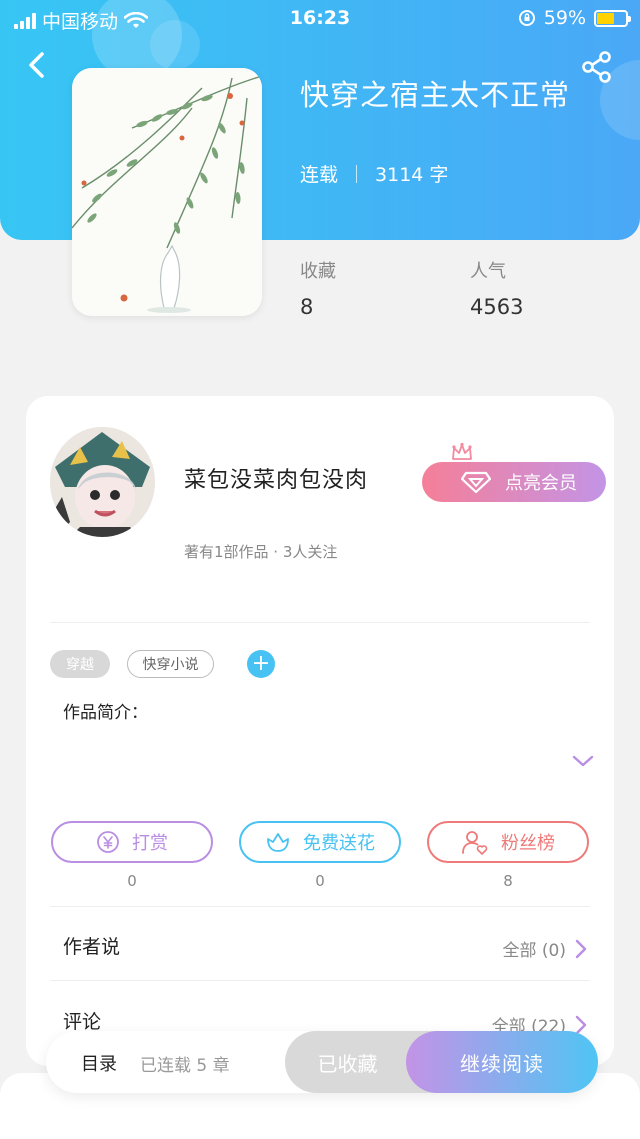 This screenshot has height=1139, width=640. Describe the element at coordinates (583, 761) in the screenshot. I see `chevron-down-icon` at that location.